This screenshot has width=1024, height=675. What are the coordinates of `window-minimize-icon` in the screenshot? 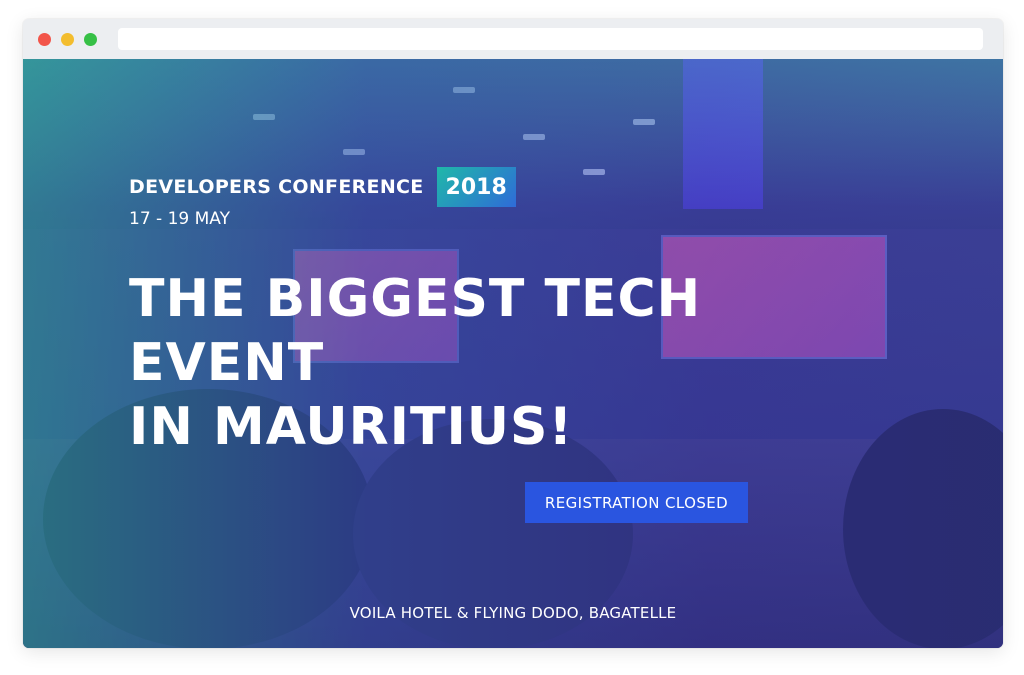 It's located at (67, 39).